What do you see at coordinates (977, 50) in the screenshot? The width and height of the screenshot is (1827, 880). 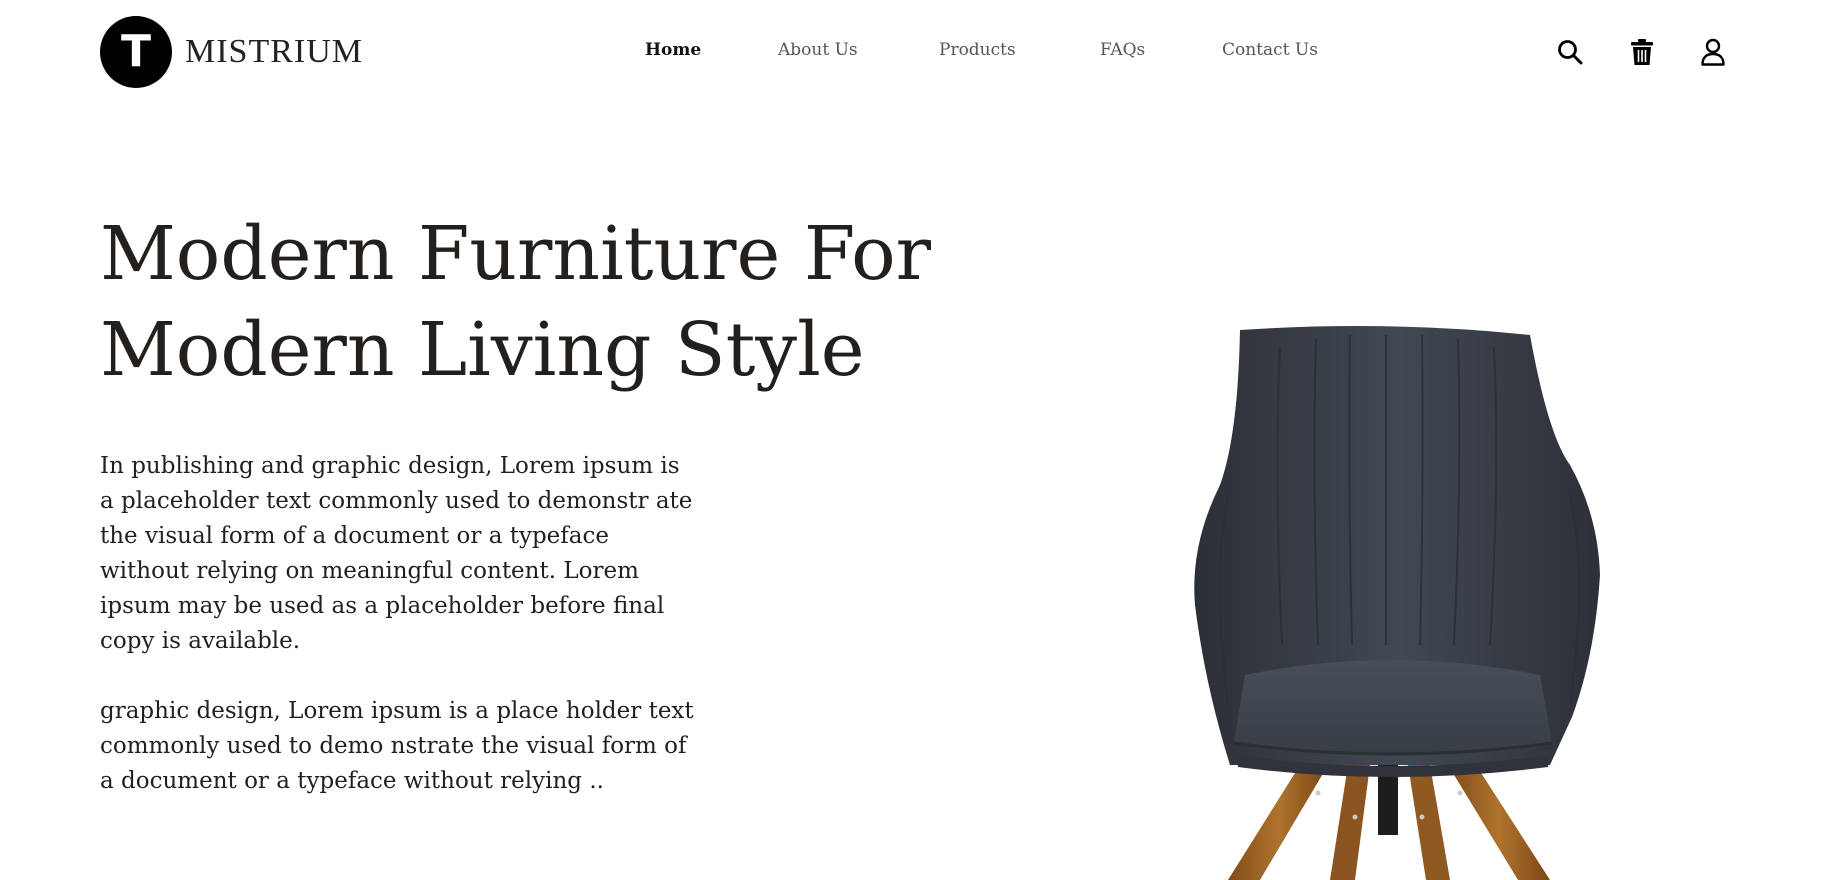 I see `nav-link-products: Products` at bounding box center [977, 50].